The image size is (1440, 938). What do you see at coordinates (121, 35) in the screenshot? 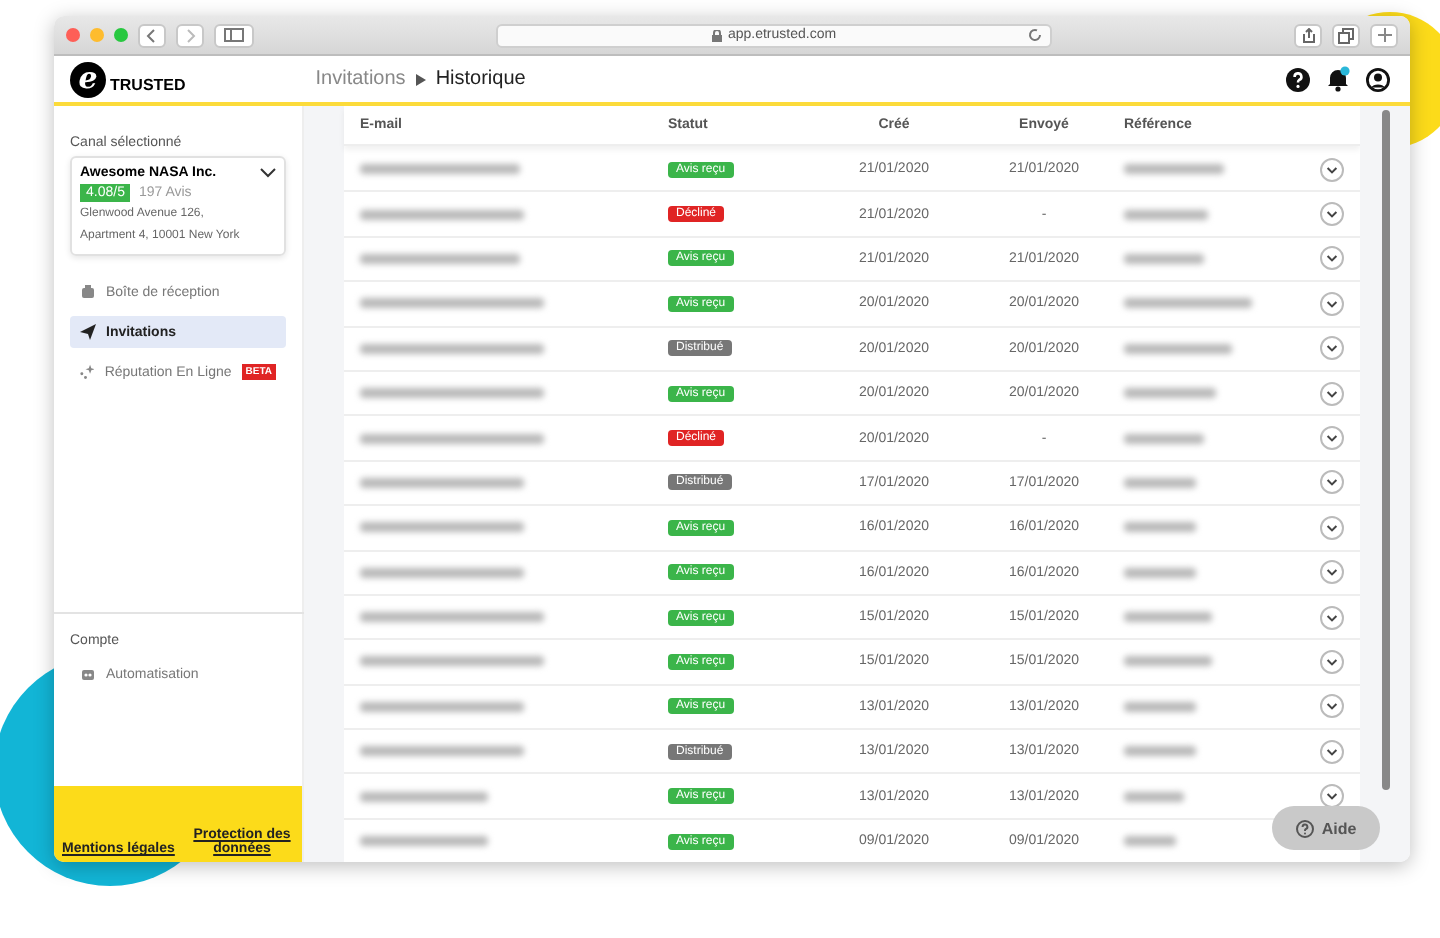
I see `zoom-dot-icon` at bounding box center [121, 35].